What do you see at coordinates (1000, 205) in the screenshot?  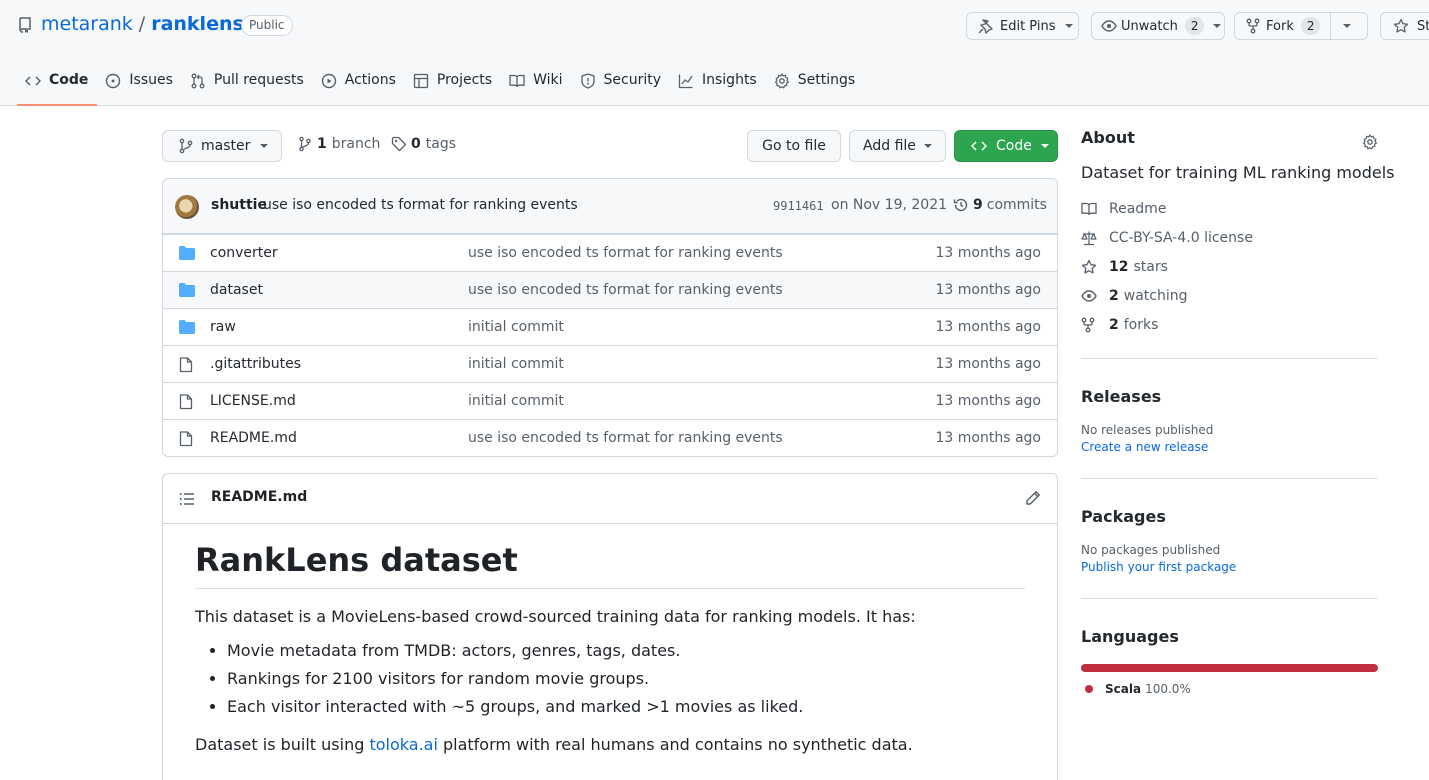 I see `commits-link: 9 commits` at bounding box center [1000, 205].